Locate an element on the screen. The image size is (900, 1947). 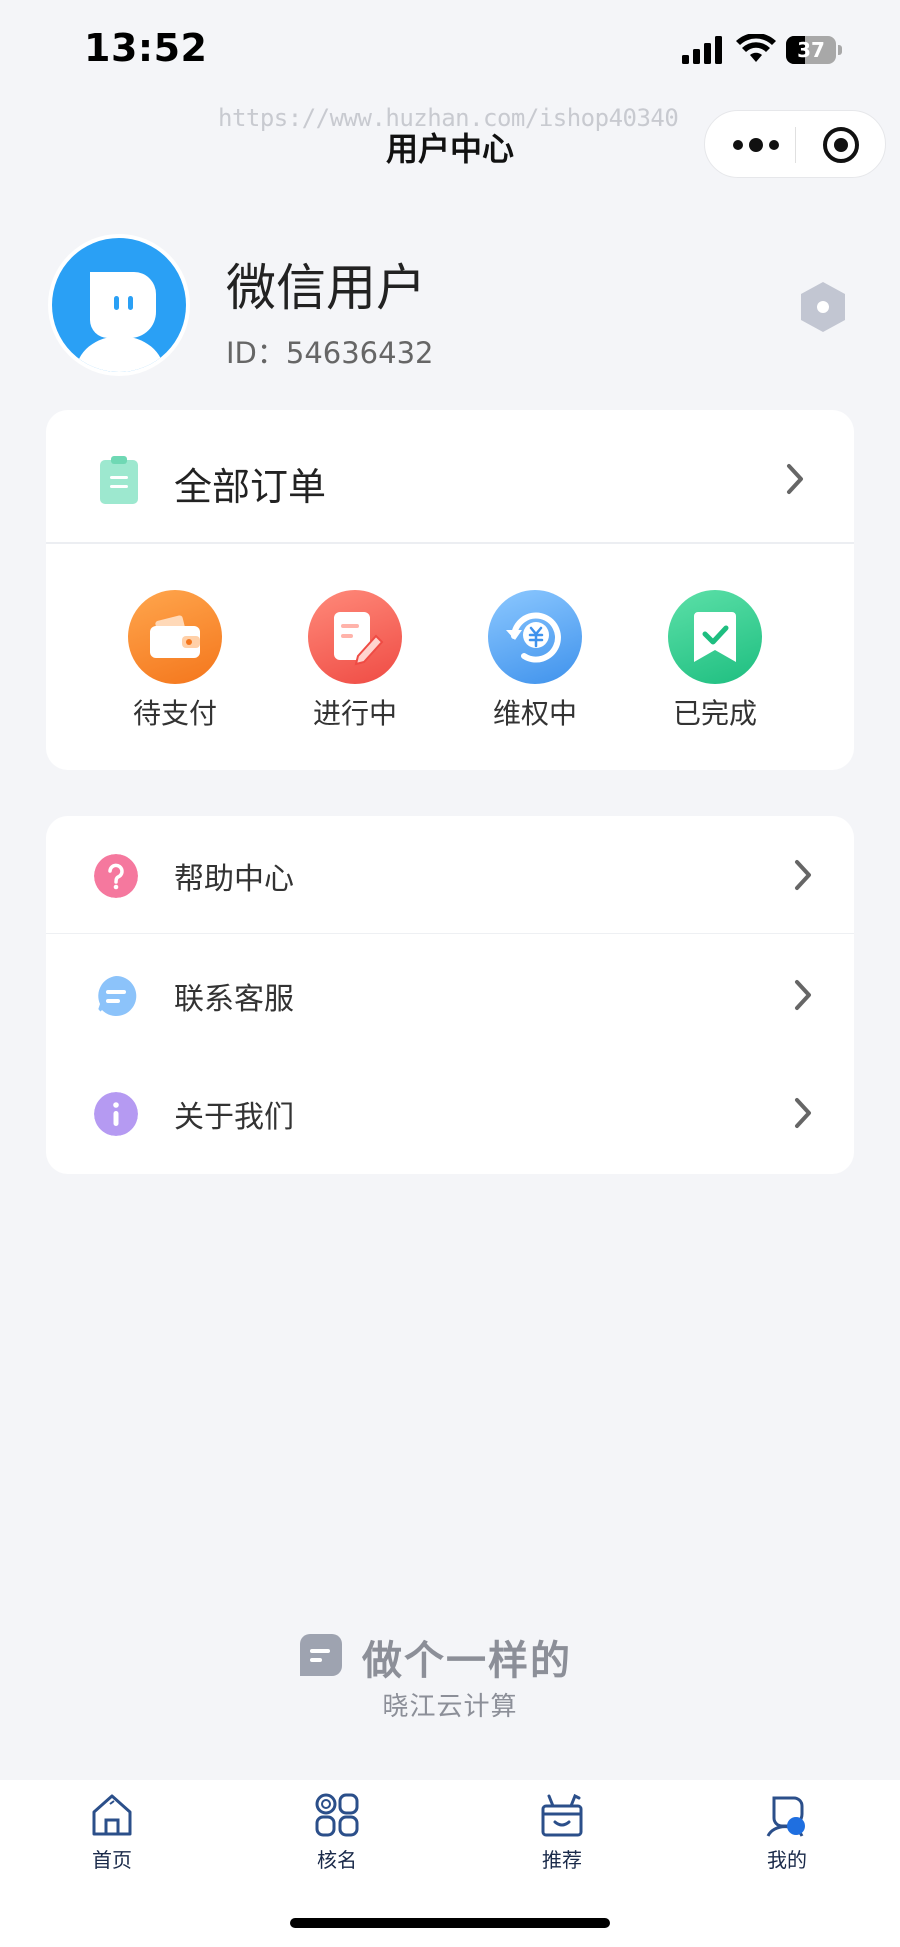
all-orders-label: 全部订单 is located at coordinates (250, 487).